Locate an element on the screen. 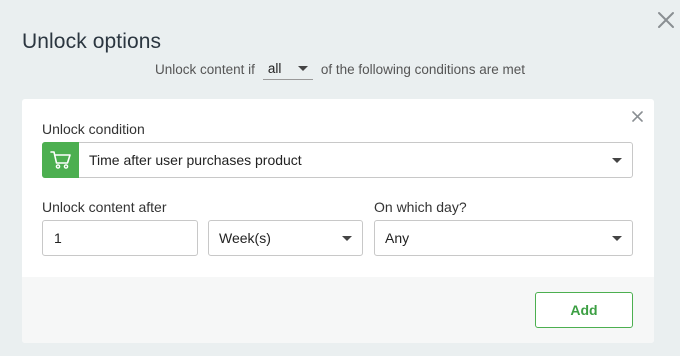  add-button: Add is located at coordinates (584, 310).